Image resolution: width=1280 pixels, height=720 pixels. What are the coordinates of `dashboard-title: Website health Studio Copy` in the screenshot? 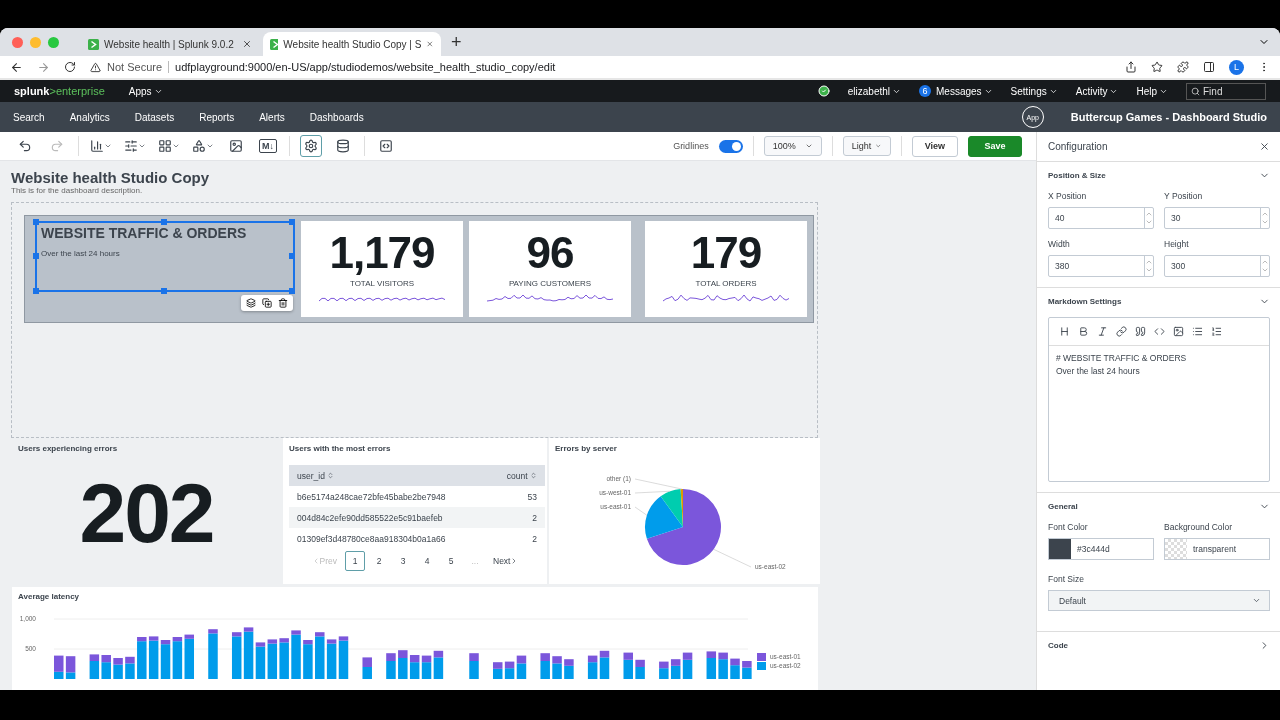 It's located at (111, 177).